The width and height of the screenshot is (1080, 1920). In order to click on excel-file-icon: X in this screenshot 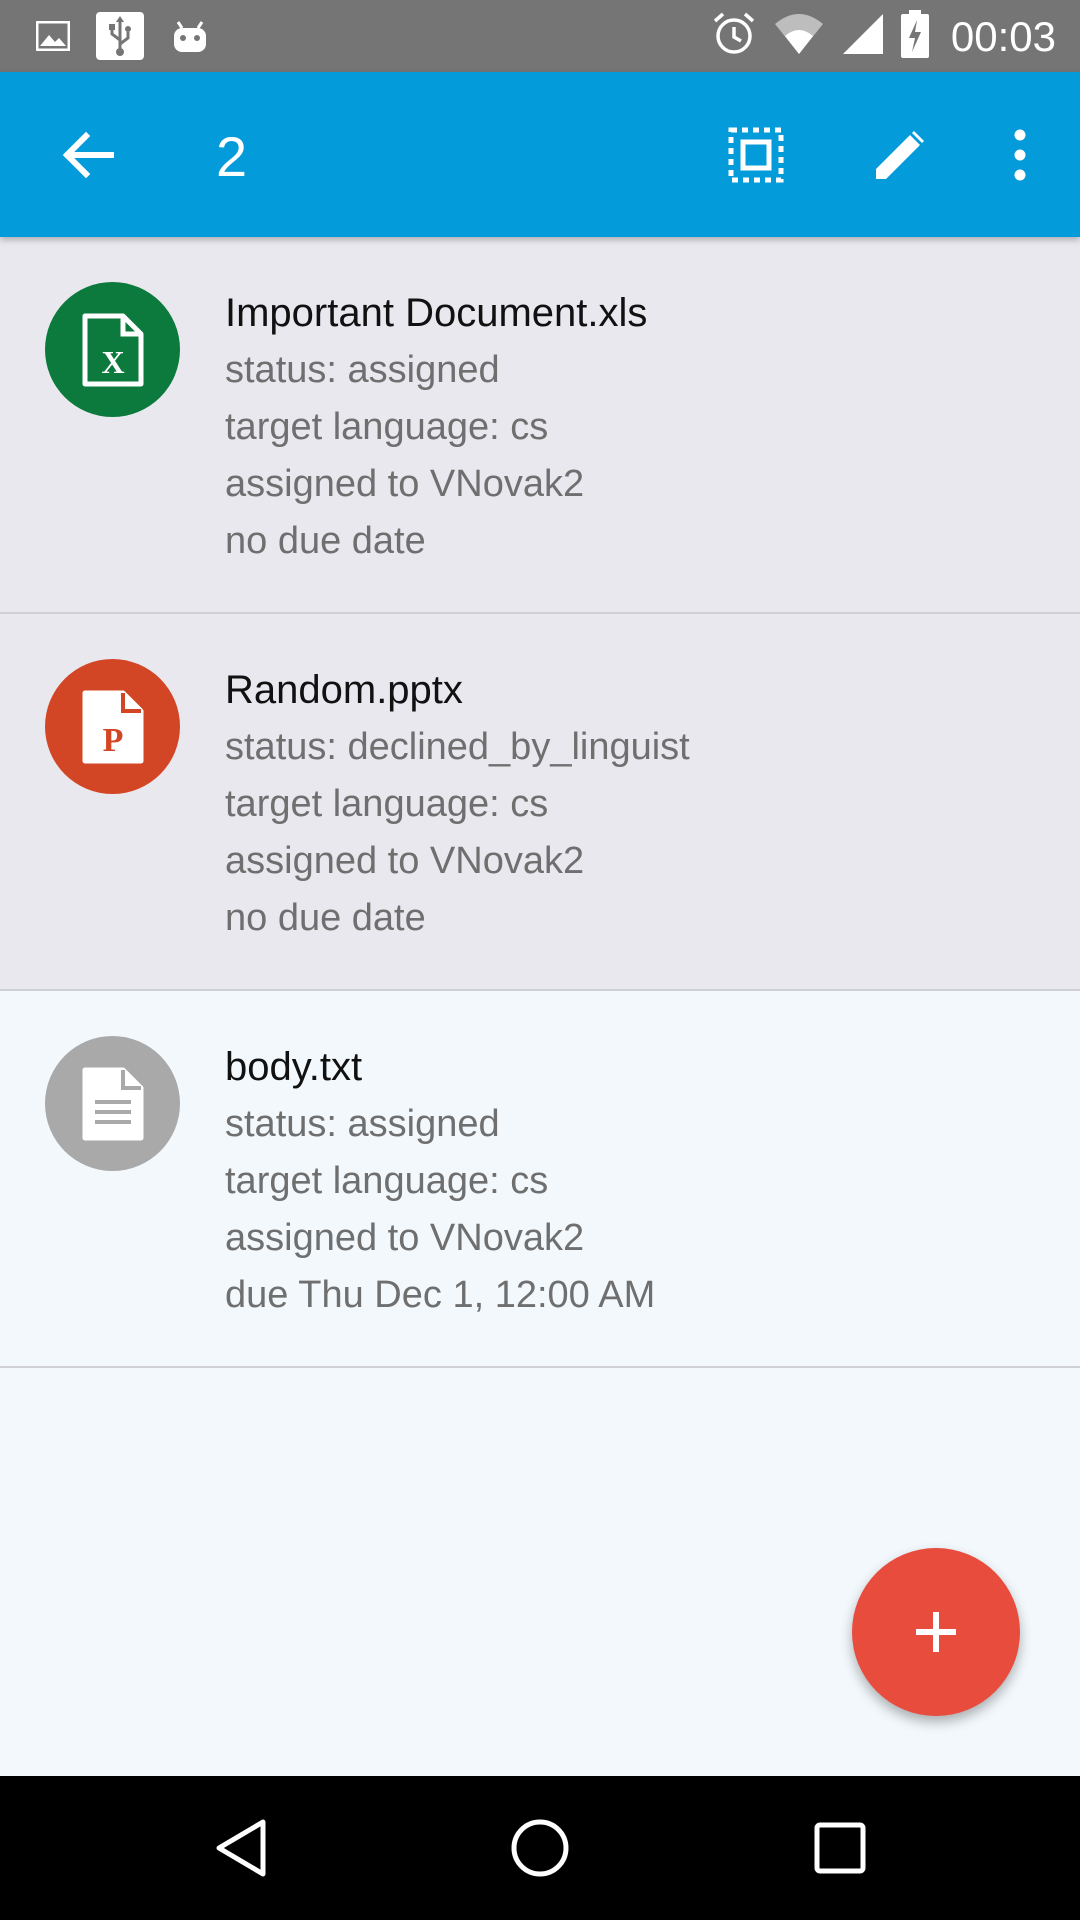, I will do `click(112, 349)`.